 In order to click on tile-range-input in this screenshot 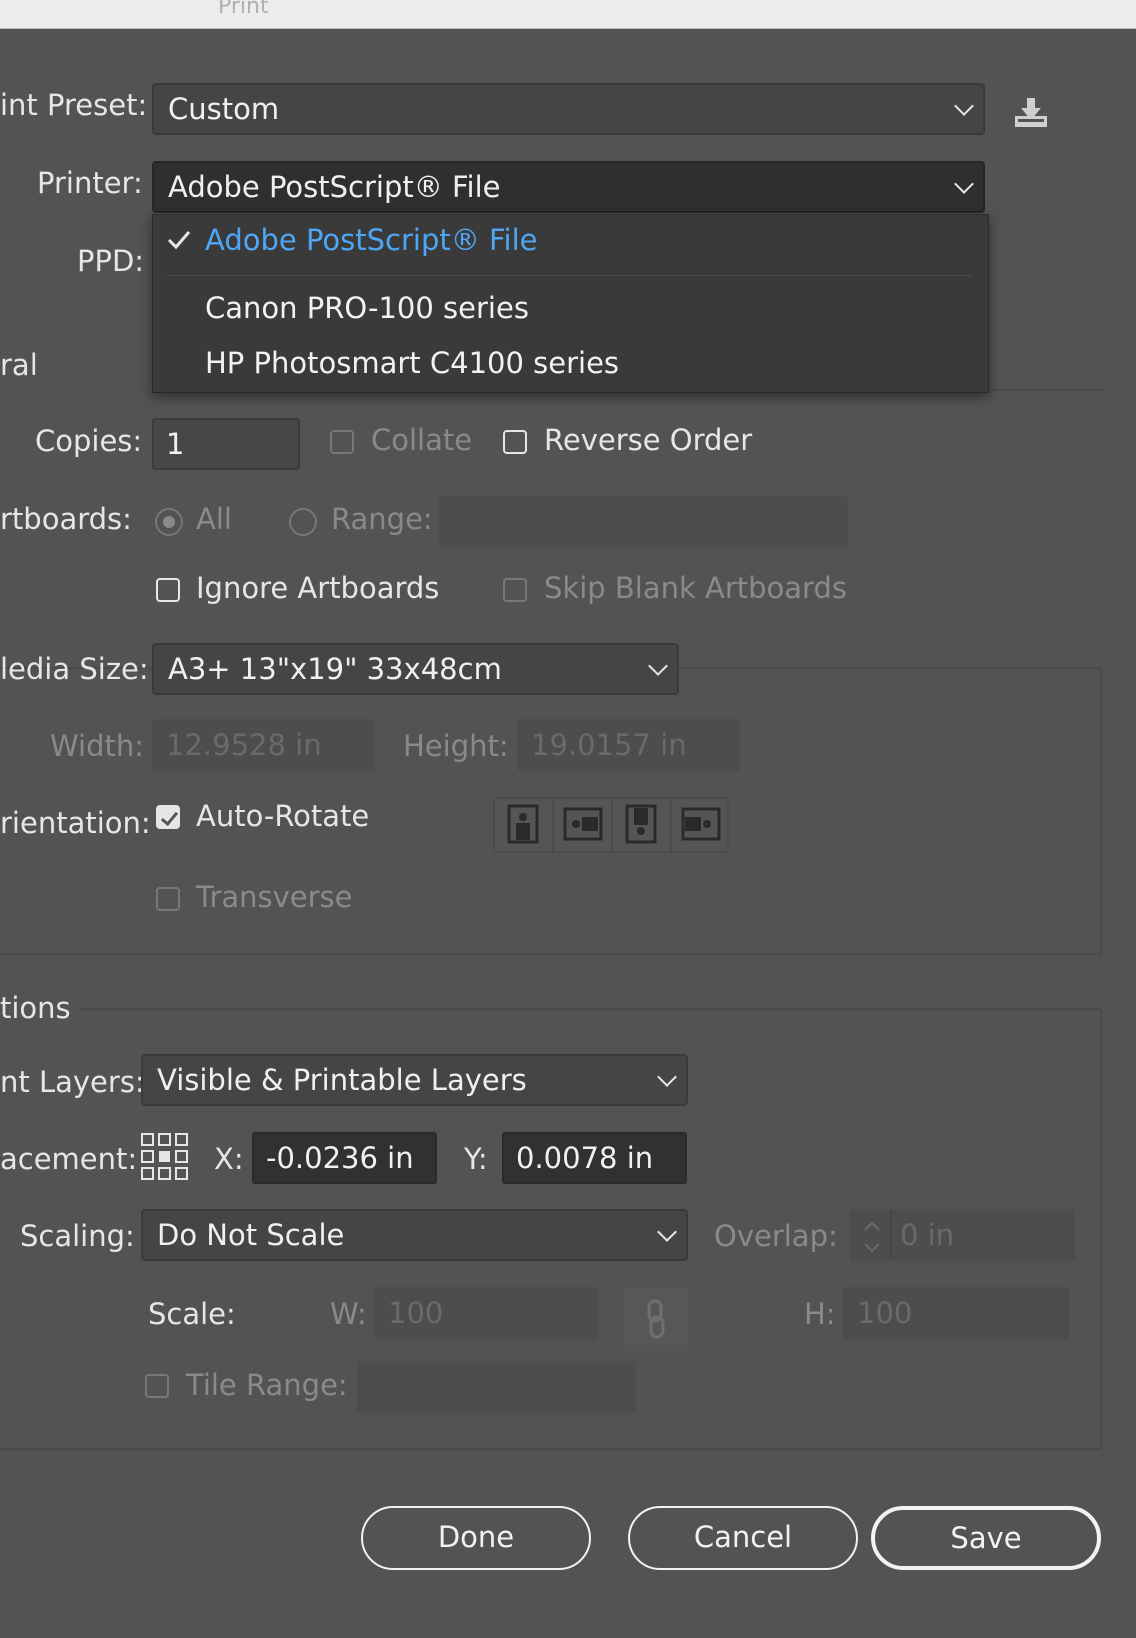, I will do `click(496, 1387)`.